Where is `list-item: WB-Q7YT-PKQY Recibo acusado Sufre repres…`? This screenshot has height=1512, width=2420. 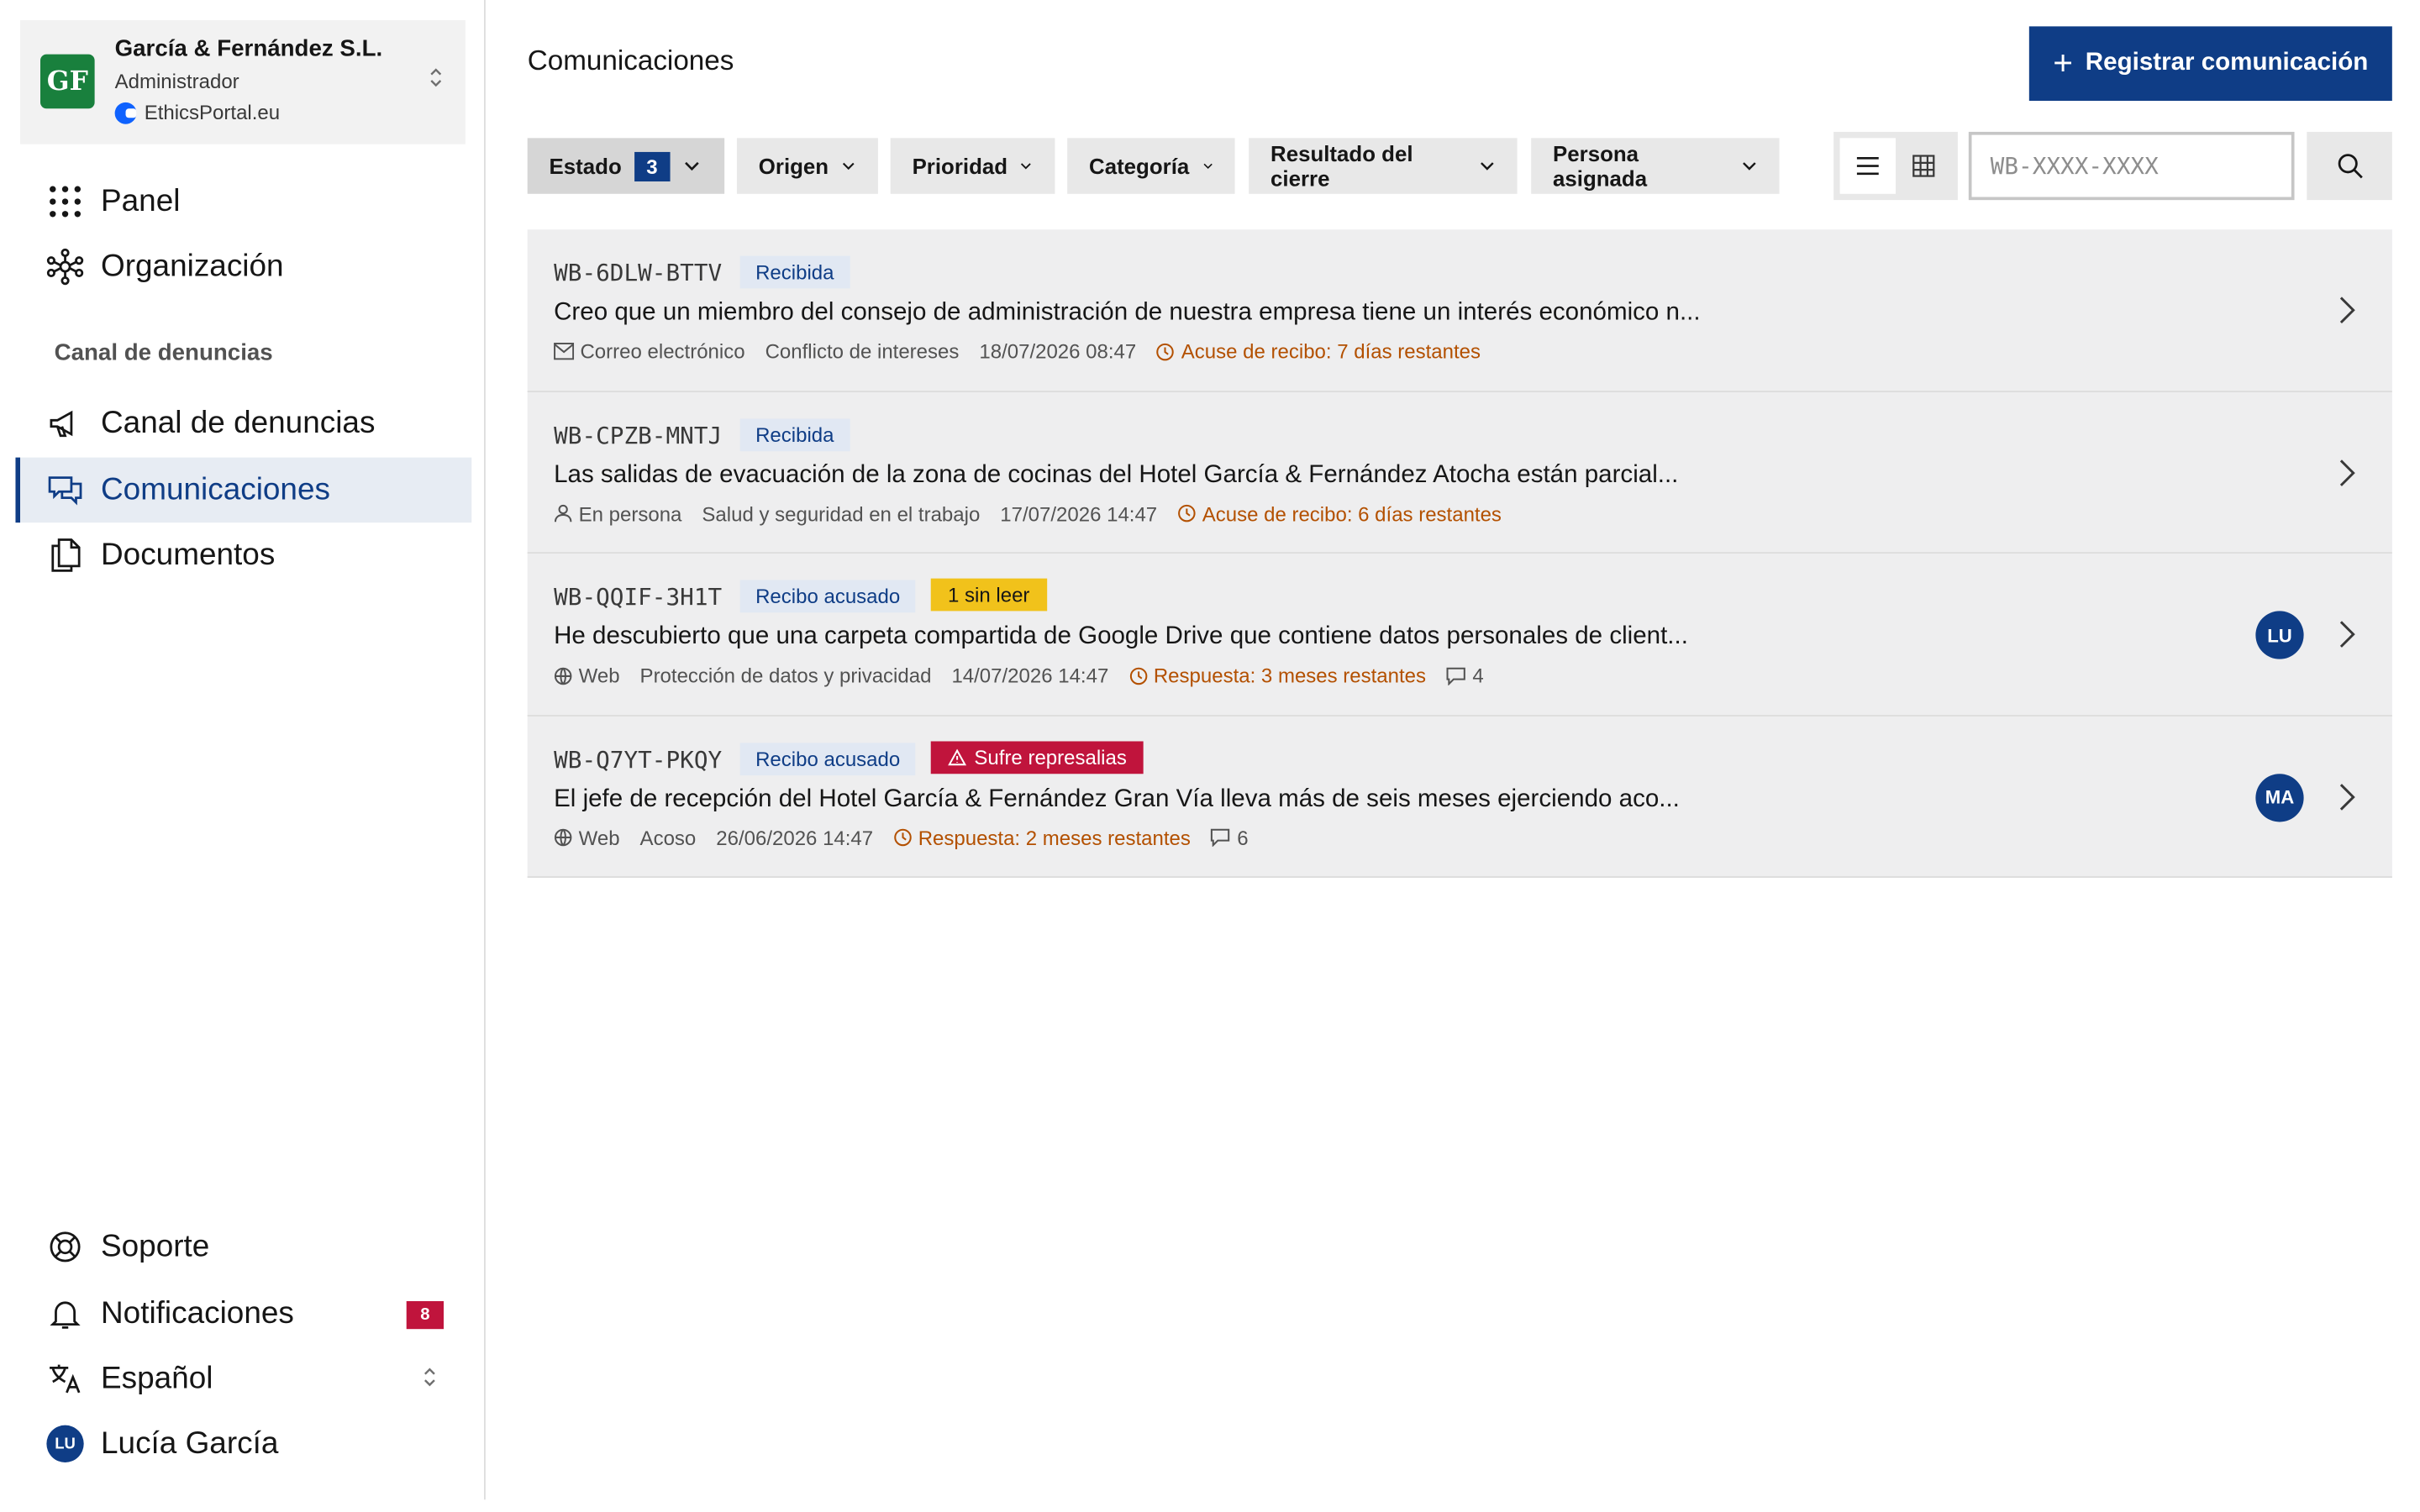
list-item: WB-Q7YT-PKQY Recibo acusado Sufre repres… is located at coordinates (1459, 797).